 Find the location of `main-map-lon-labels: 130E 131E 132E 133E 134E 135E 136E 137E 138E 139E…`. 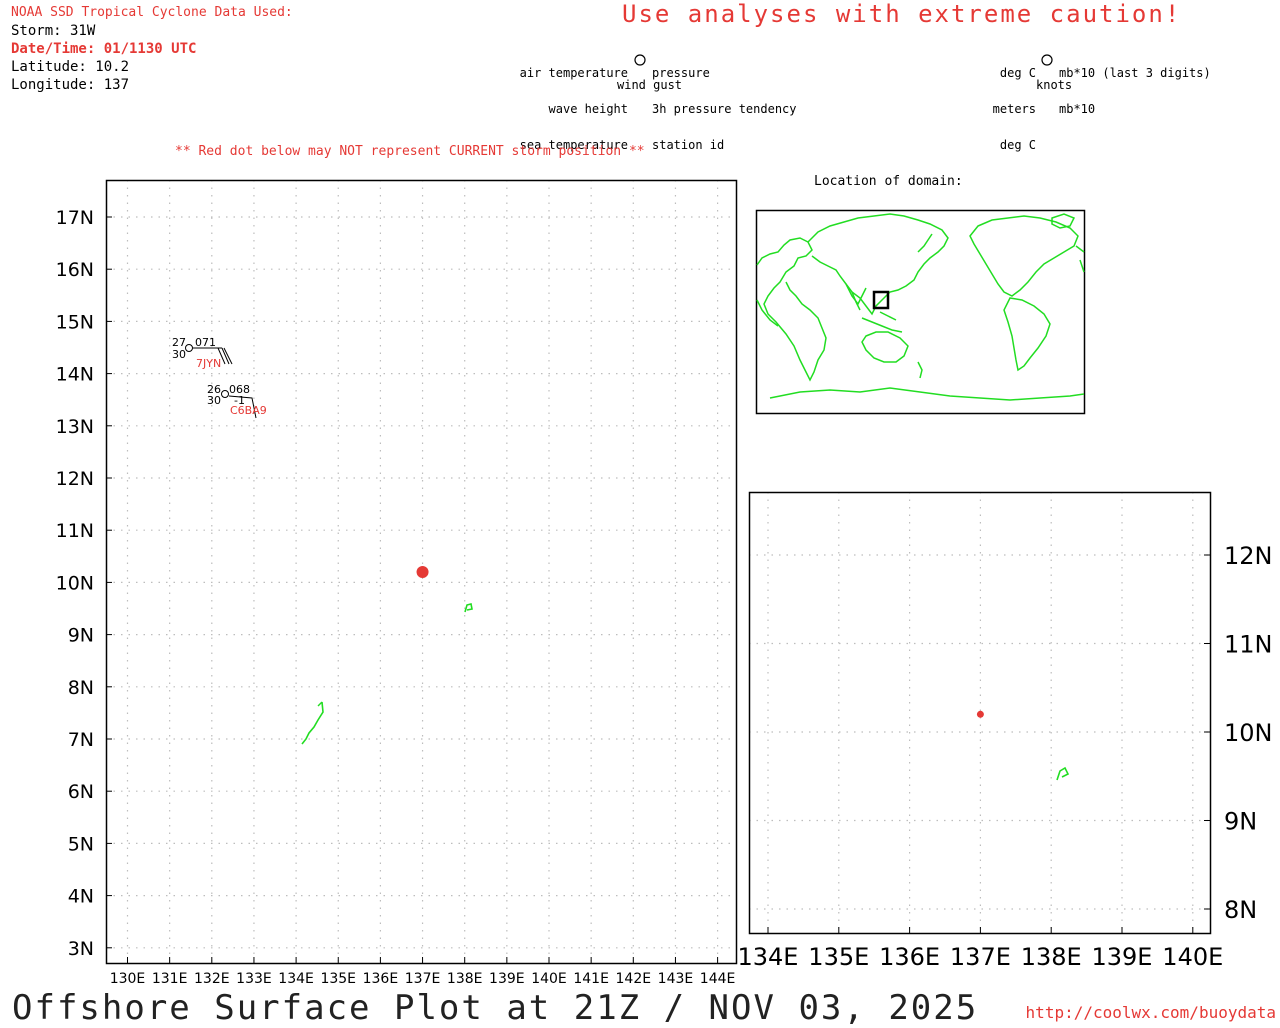

main-map-lon-labels: 130E 131E 132E 133E 134E 135E 136E 137E 138E 139E… is located at coordinates (423, 979).